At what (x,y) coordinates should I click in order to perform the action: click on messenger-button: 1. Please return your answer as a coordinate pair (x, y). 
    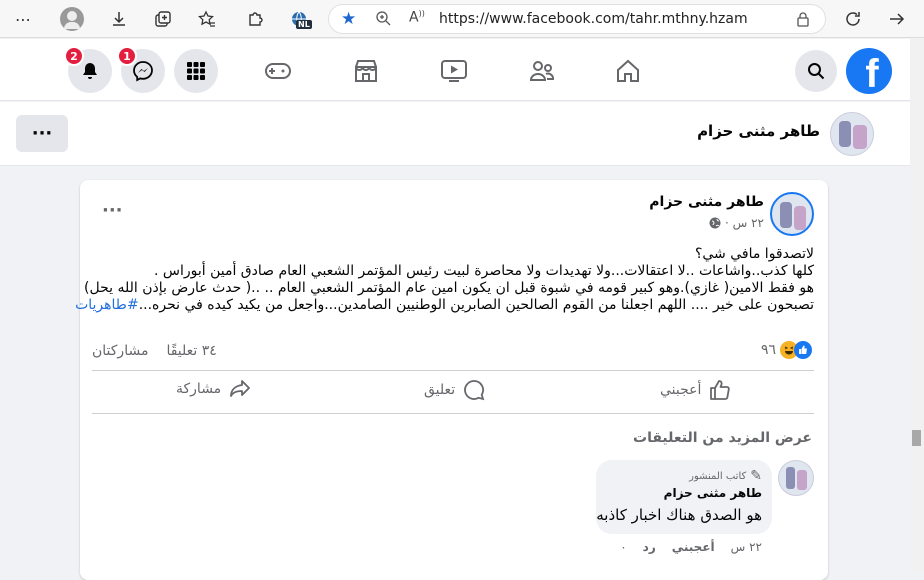
    Looking at the image, I should click on (141, 69).